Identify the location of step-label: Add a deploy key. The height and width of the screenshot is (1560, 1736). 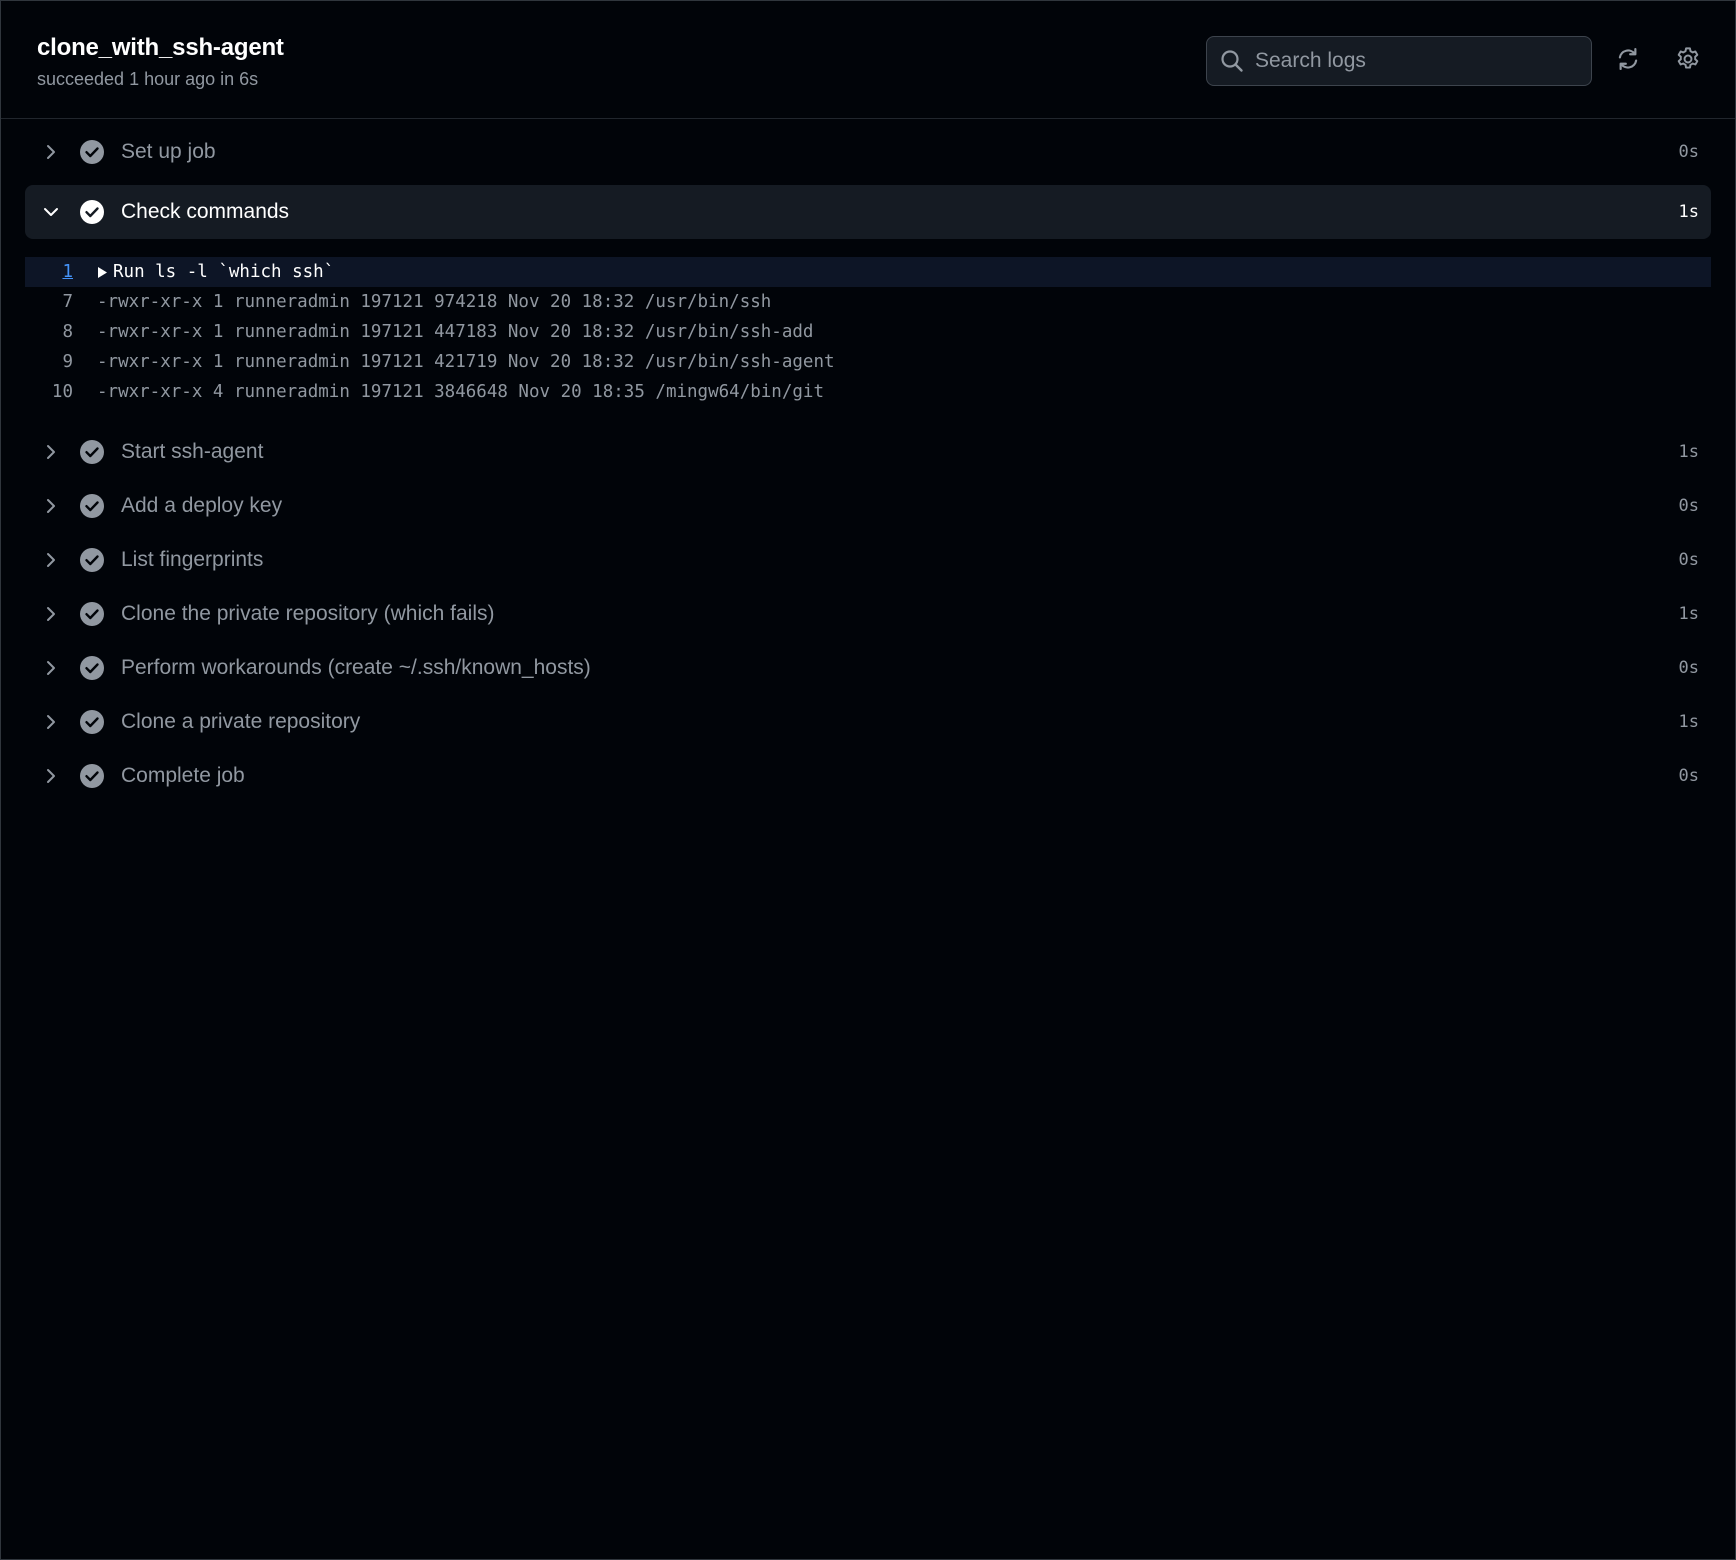
(202, 505).